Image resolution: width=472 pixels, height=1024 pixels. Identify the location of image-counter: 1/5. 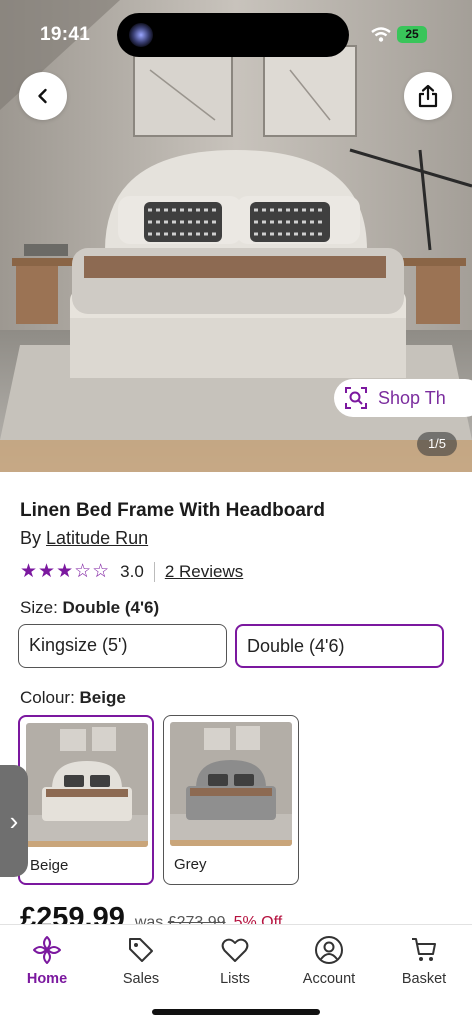
(437, 444).